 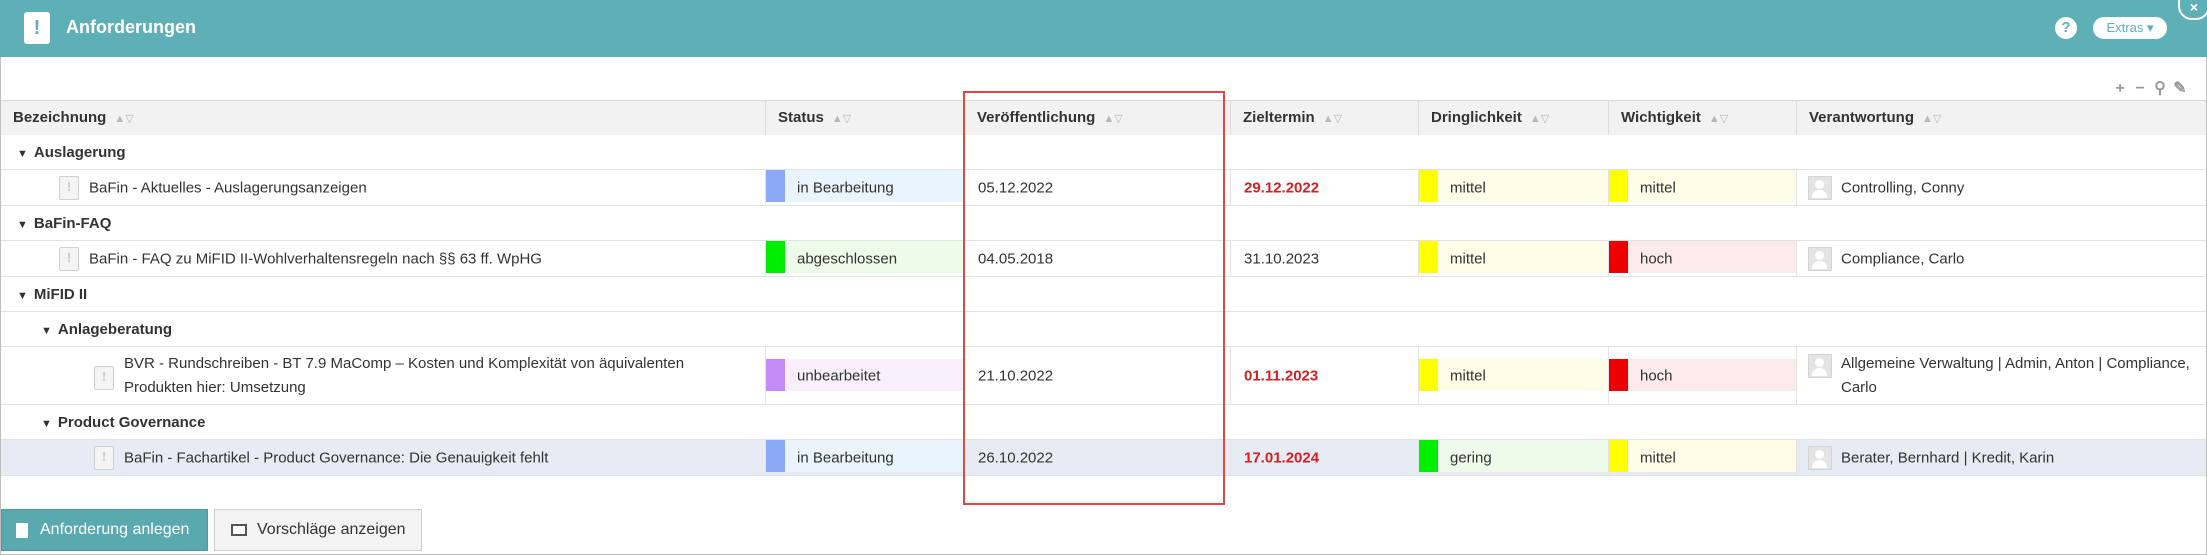 I want to click on column-header-urgency: Dringlichkeit ▲▽, so click(x=1513, y=118).